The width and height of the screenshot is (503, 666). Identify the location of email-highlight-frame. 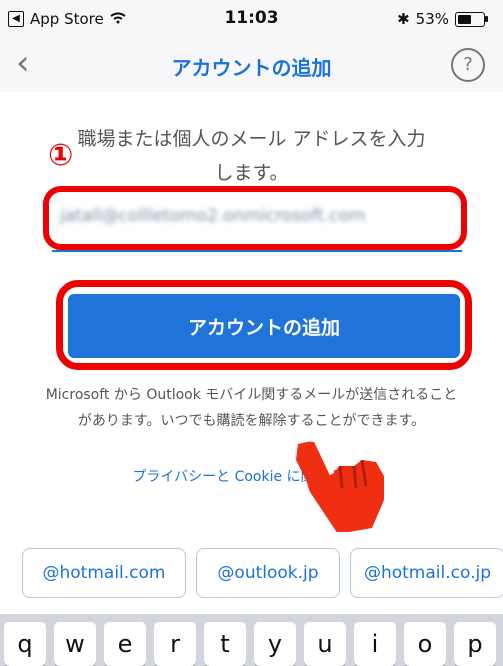
(255, 218).